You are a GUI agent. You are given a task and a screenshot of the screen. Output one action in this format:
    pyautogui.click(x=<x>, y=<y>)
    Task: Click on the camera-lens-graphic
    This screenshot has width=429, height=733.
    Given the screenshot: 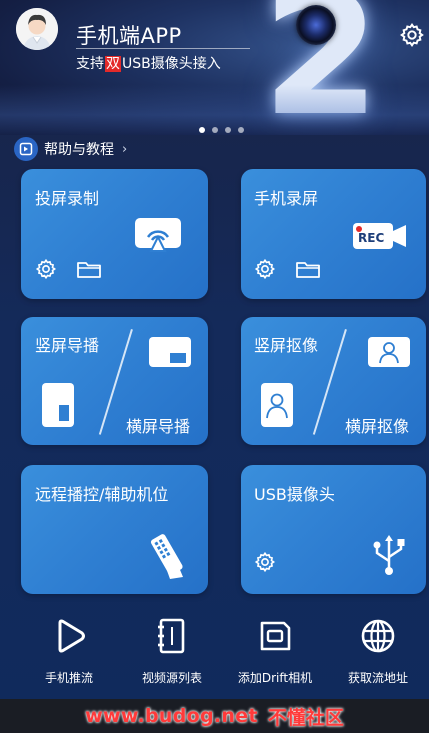 What is the action you would take?
    pyautogui.click(x=316, y=25)
    